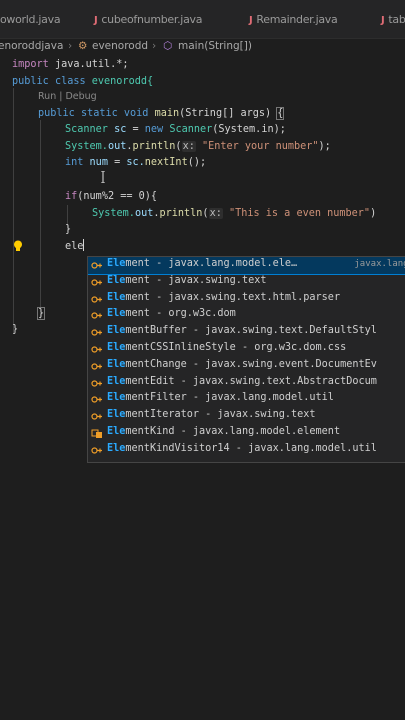 The width and height of the screenshot is (405, 720). What do you see at coordinates (297, 19) in the screenshot?
I see `tab-label: Remainder.java` at bounding box center [297, 19].